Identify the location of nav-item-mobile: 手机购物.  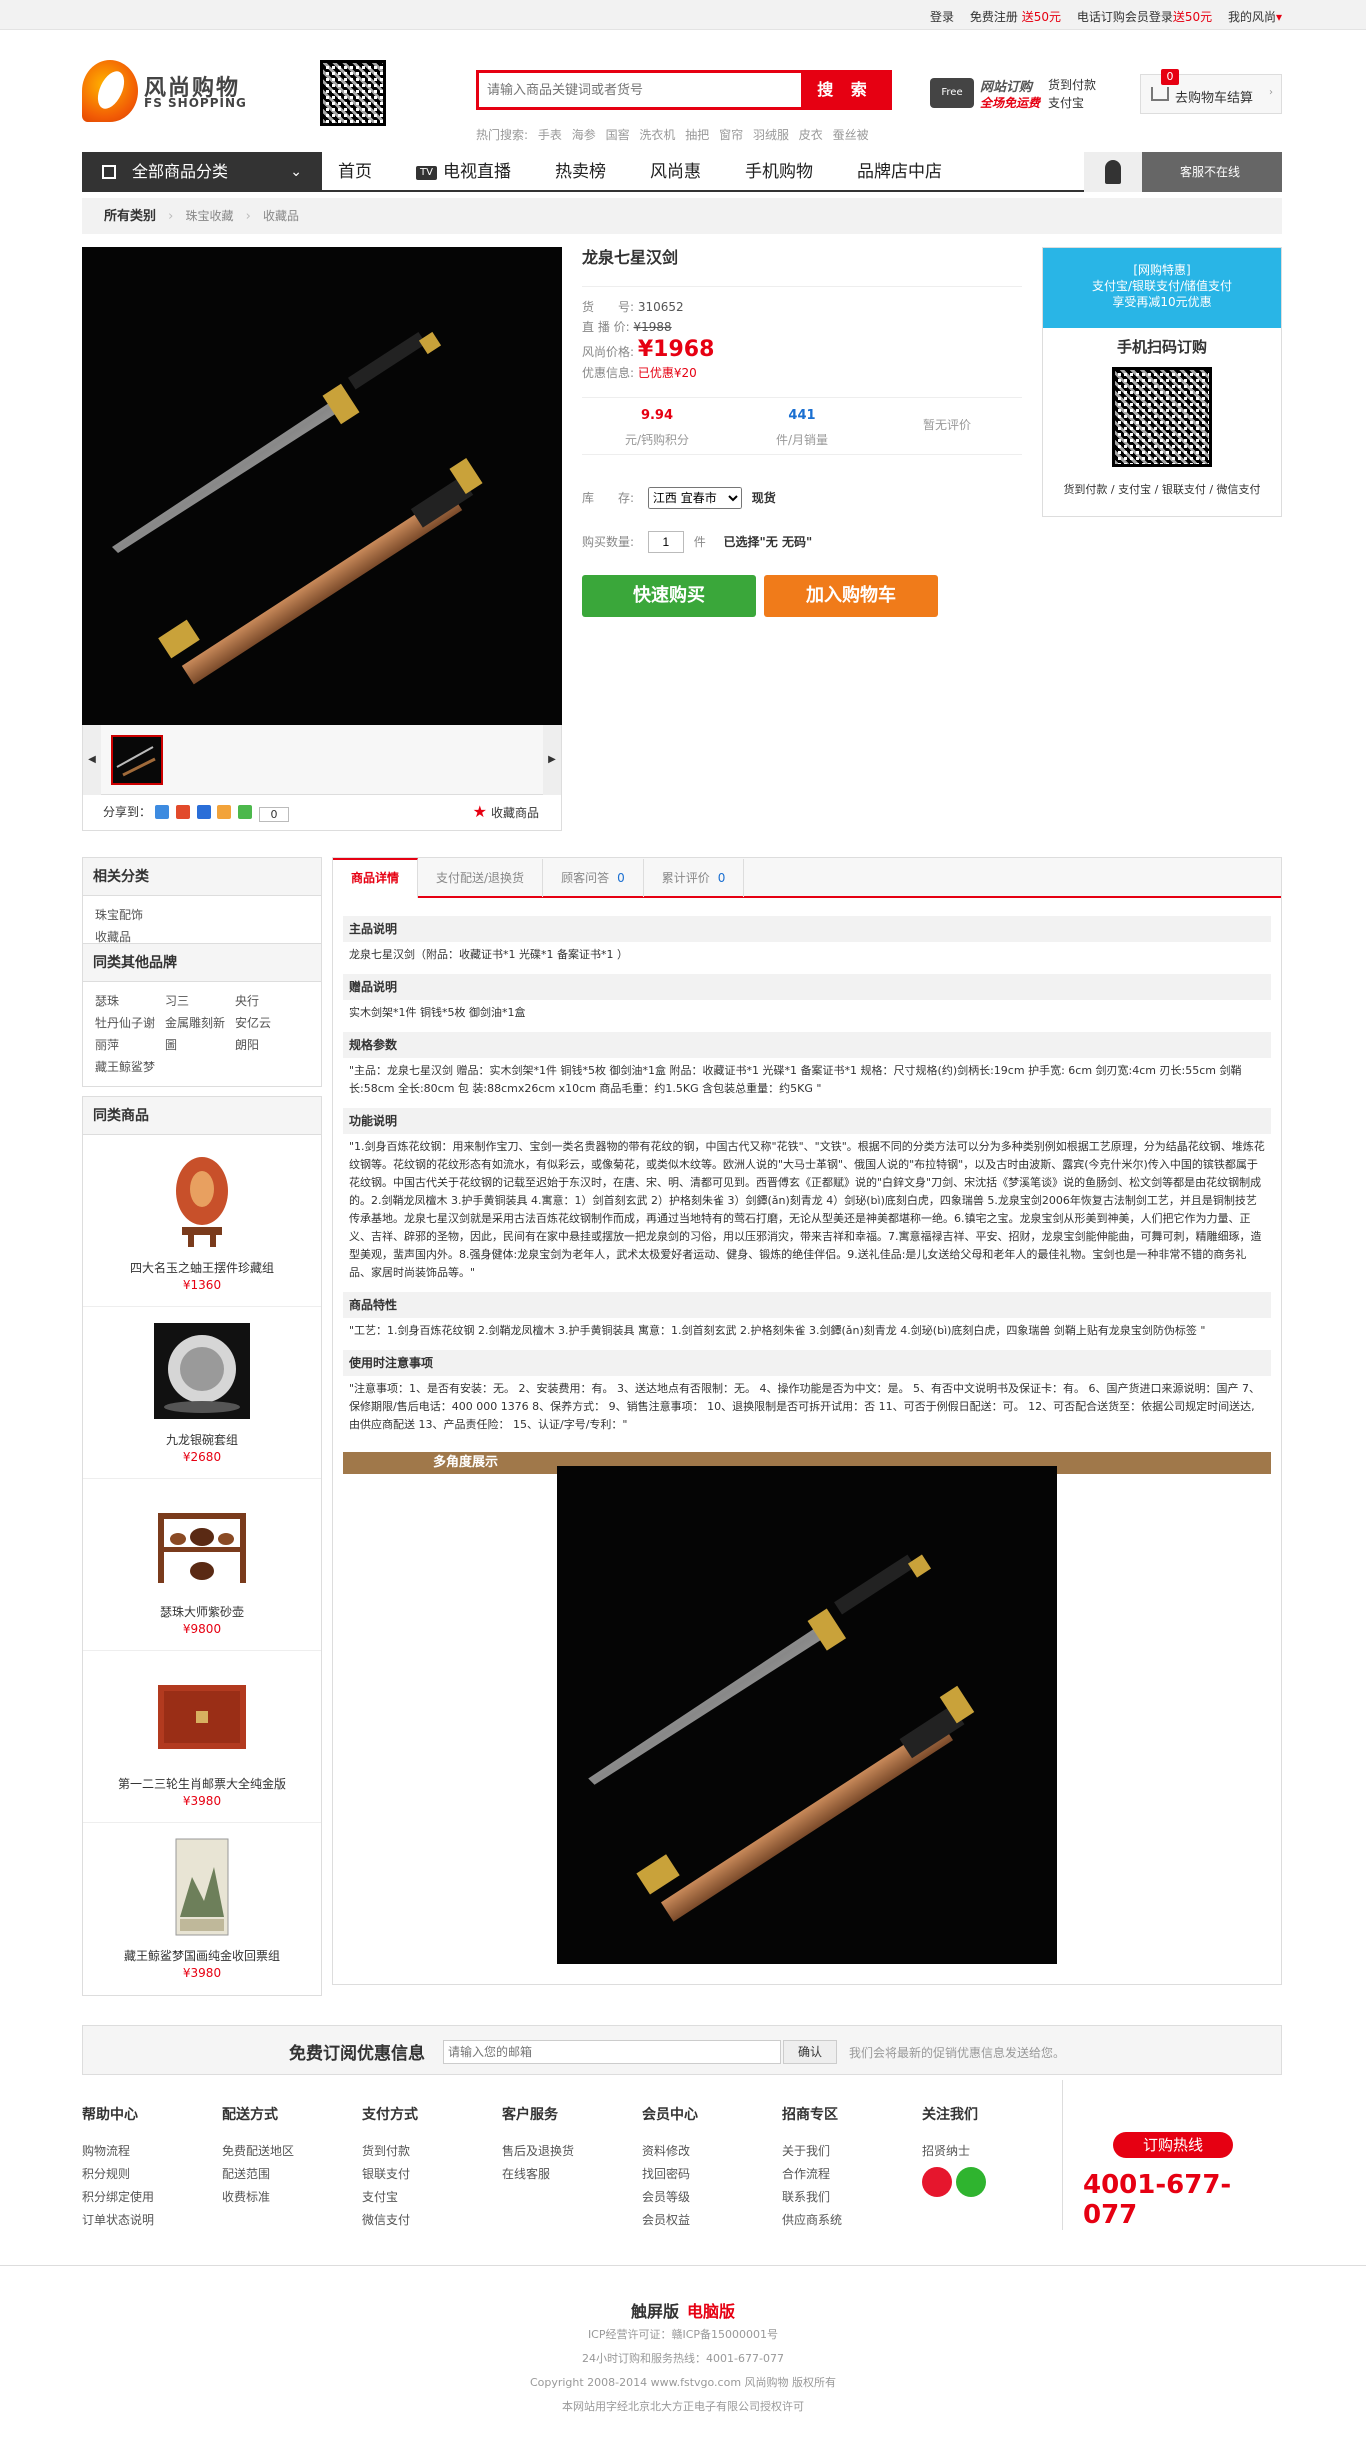
(779, 172).